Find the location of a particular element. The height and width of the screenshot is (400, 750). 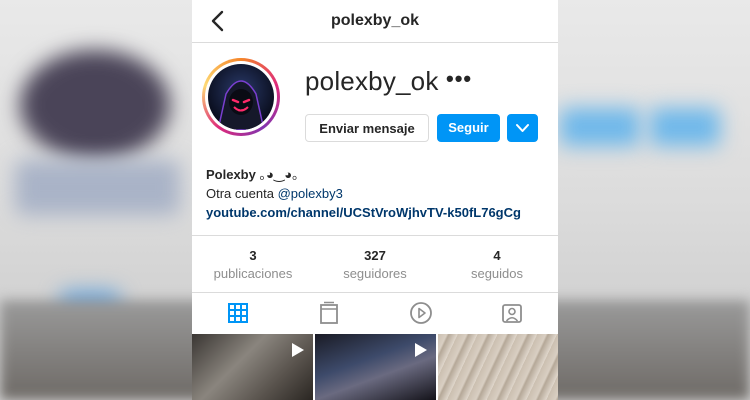

profile-tabs is located at coordinates (375, 313).